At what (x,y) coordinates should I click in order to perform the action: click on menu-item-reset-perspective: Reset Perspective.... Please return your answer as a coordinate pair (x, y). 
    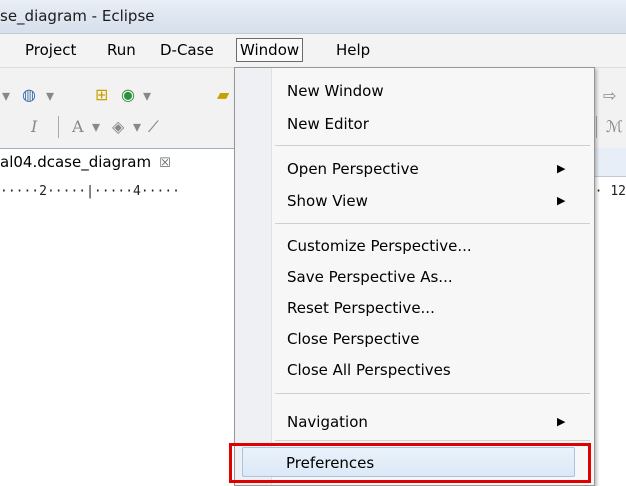
    Looking at the image, I should click on (361, 308).